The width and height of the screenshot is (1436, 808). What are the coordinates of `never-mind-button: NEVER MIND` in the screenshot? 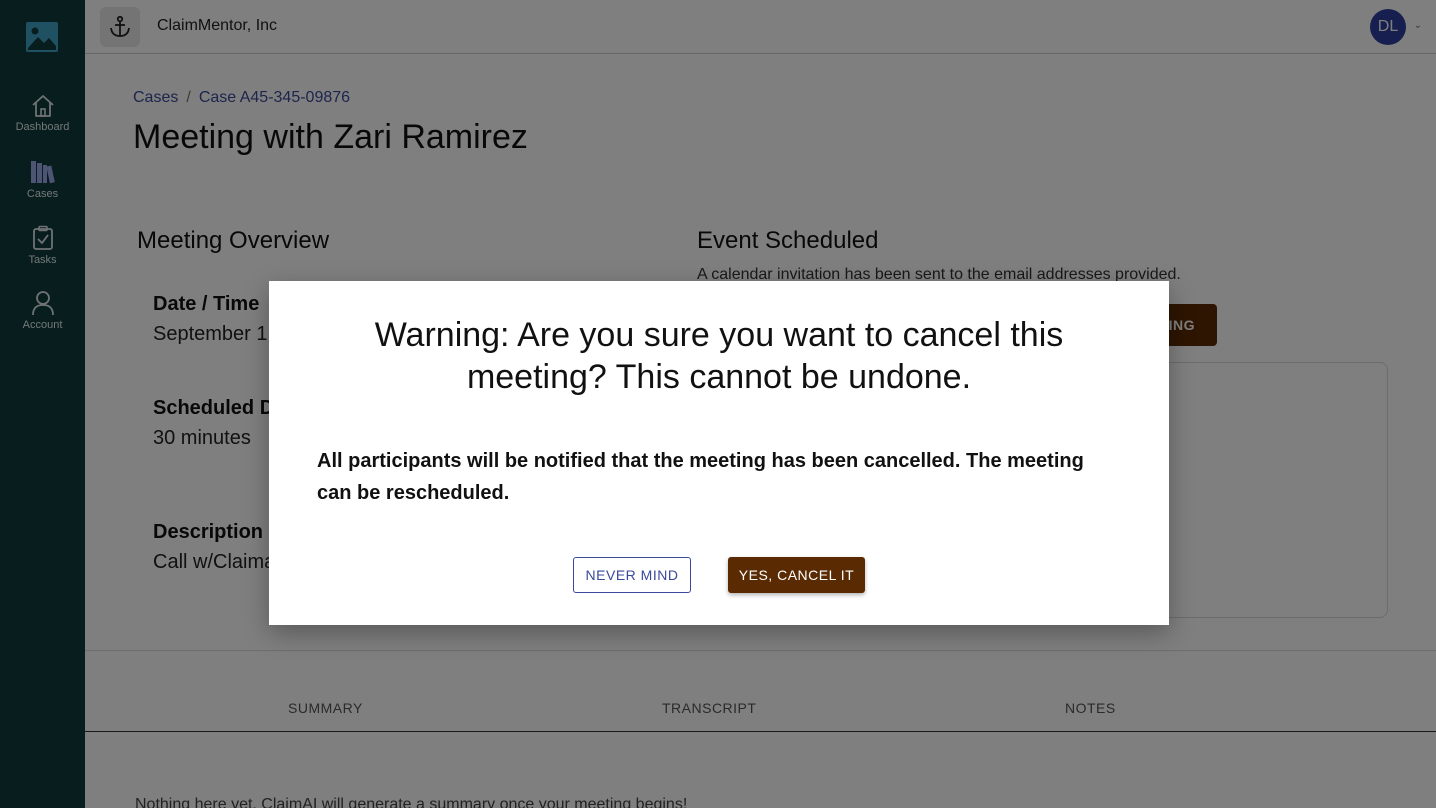 It's located at (632, 575).